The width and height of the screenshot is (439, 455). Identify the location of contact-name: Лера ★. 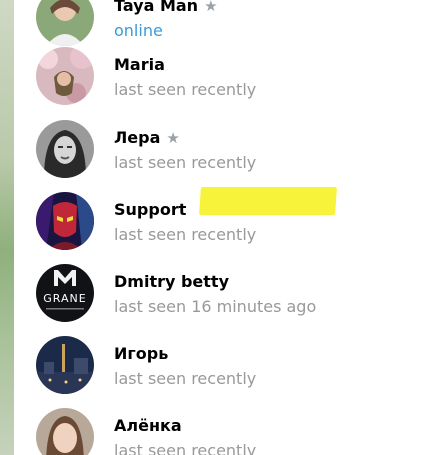
(147, 137).